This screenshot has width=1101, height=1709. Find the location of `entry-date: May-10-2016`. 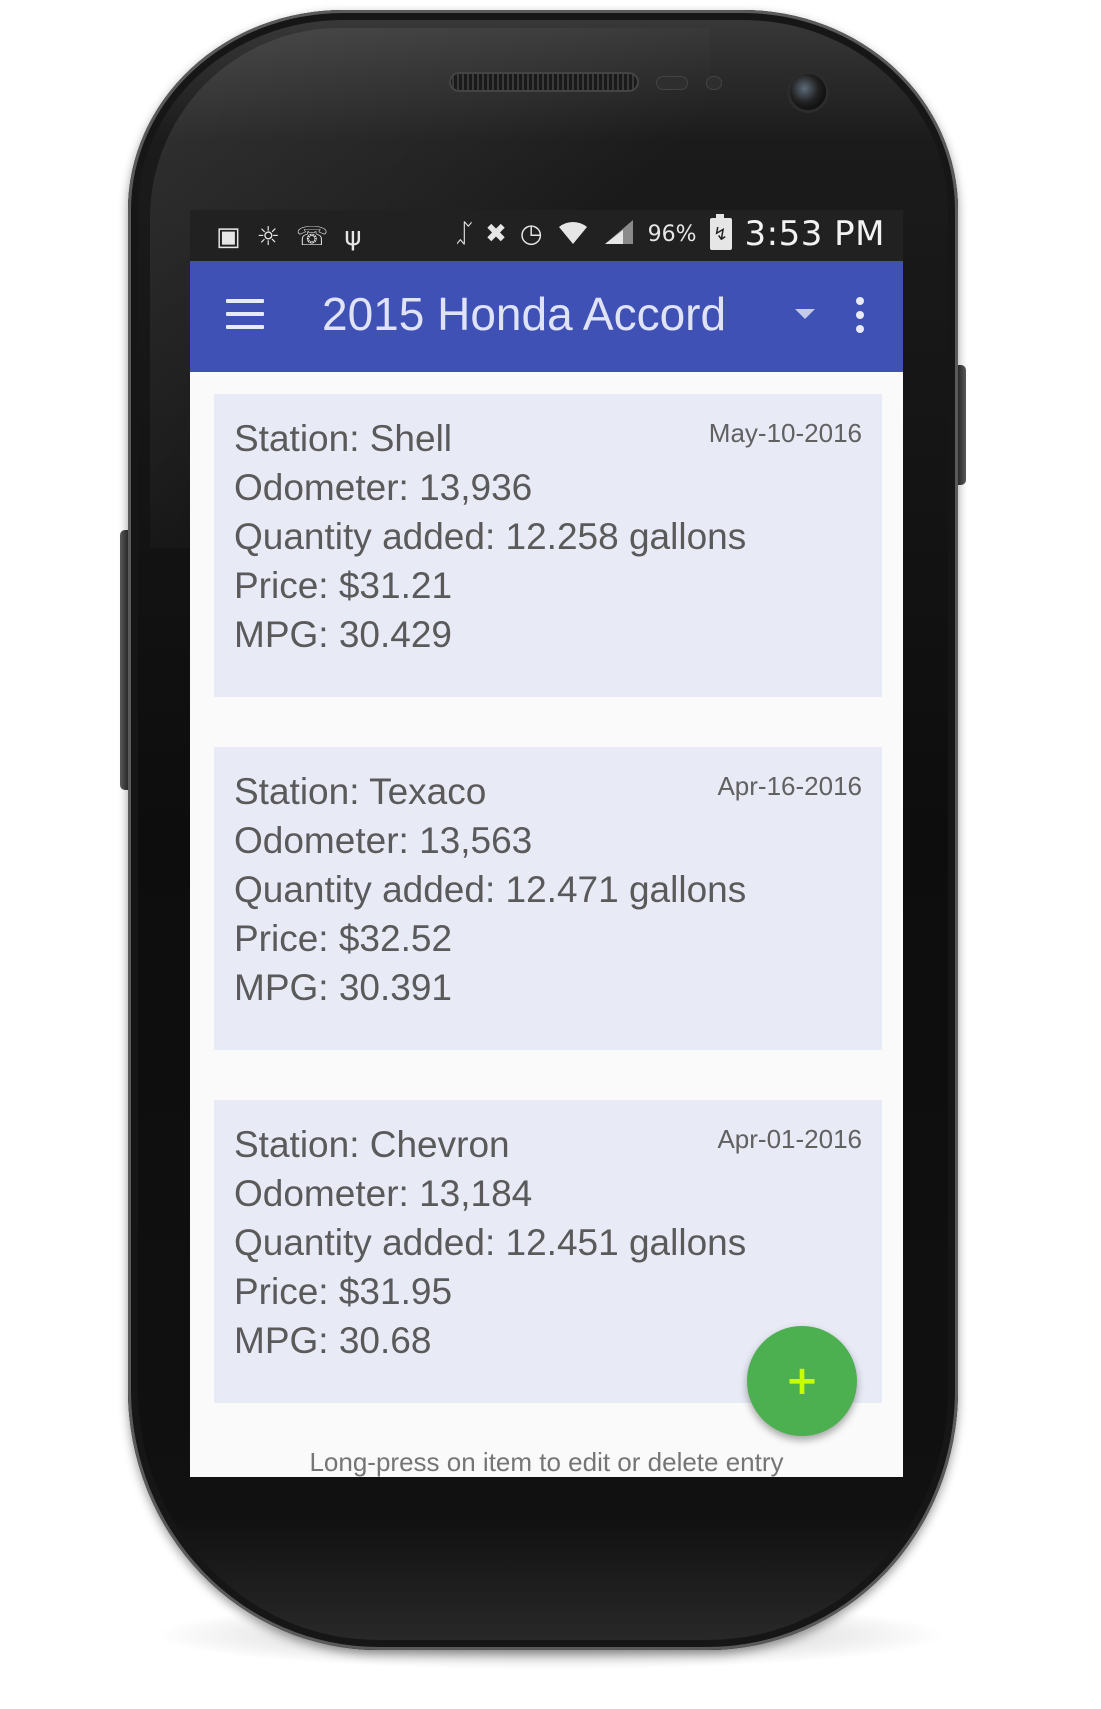

entry-date: May-10-2016 is located at coordinates (785, 433).